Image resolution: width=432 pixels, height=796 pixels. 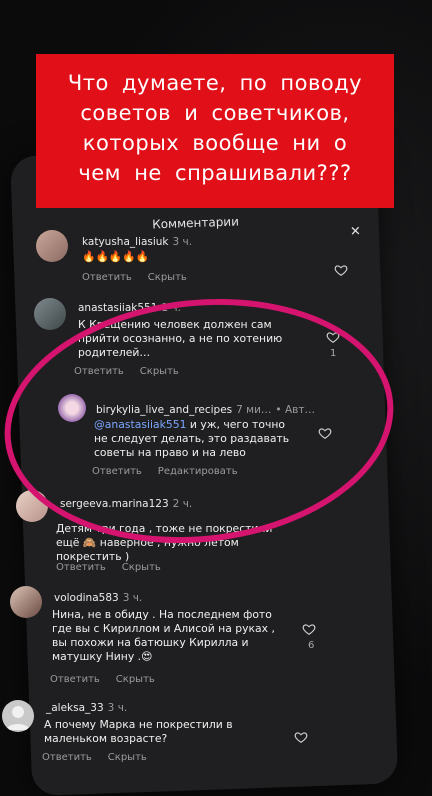 I want to click on comment-text: 🔥🔥🔥🔥🔥, so click(x=116, y=256).